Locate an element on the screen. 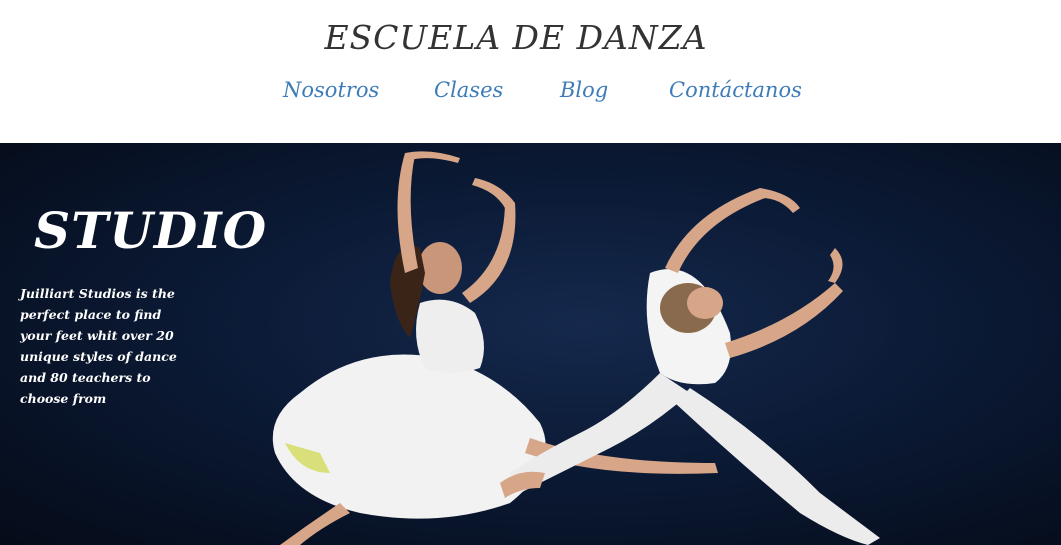  hero-title: STUDIO is located at coordinates (151, 230).